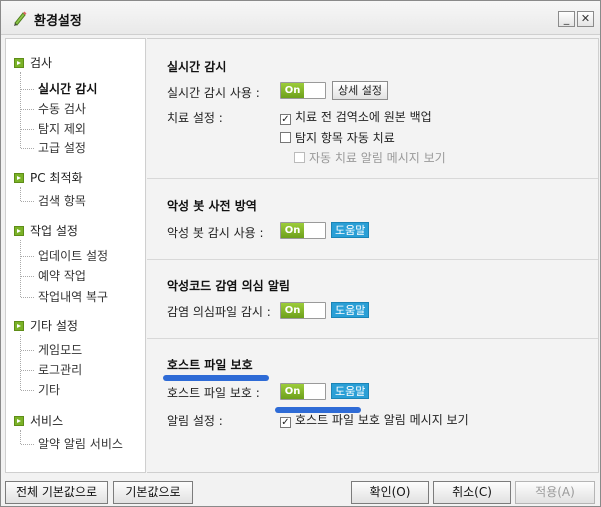 This screenshot has height=507, width=601. I want to click on backup-before-cure-checkbox: ✓ 치료 전 검역소에 원본 백업, so click(356, 117).